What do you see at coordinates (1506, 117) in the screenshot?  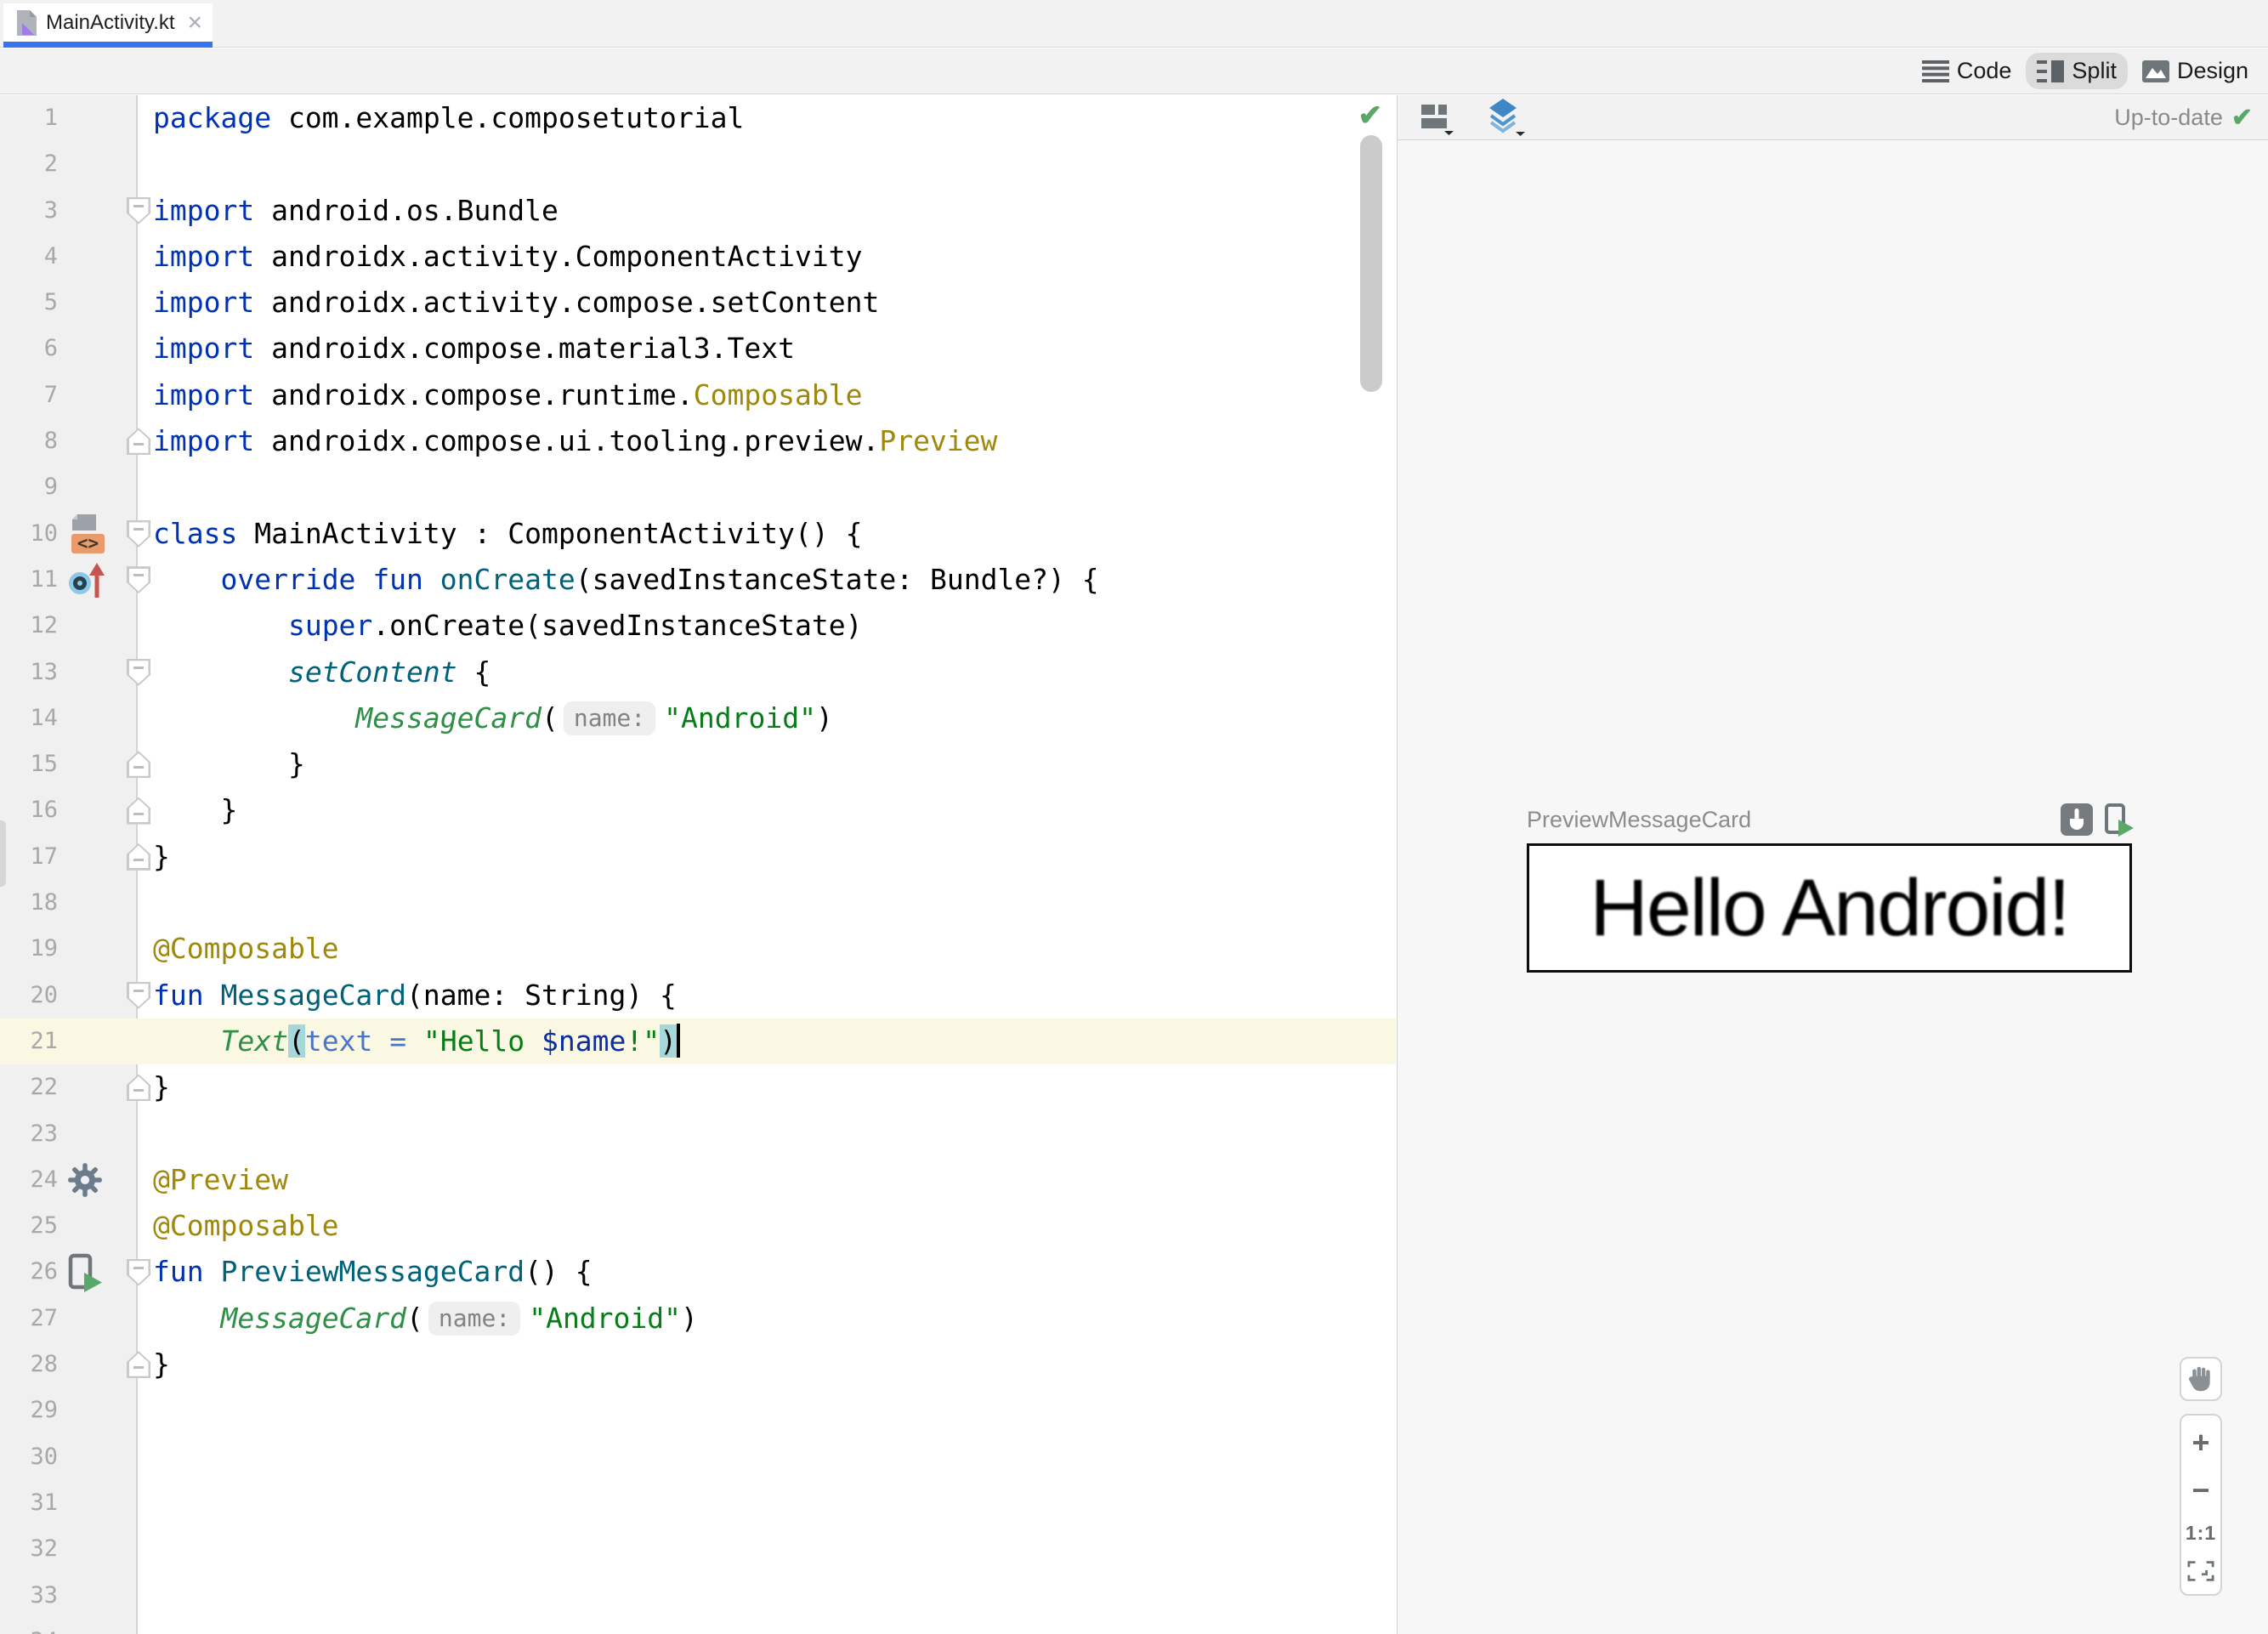 I see `layers-icon` at bounding box center [1506, 117].